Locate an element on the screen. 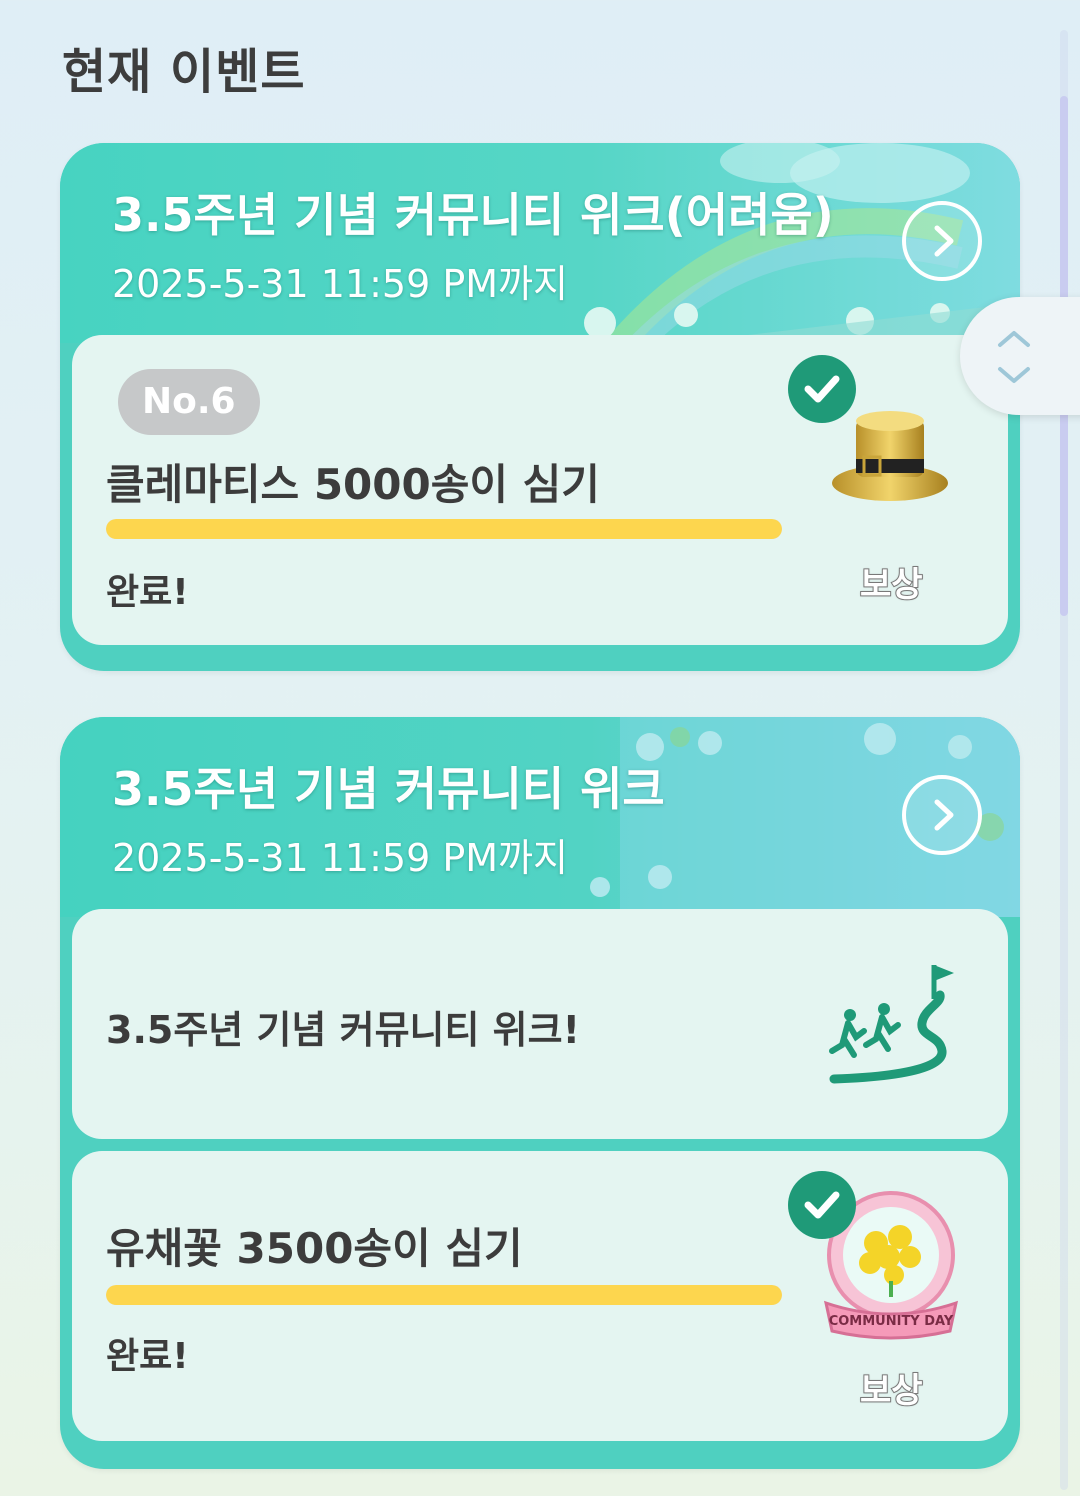 The image size is (1080, 1496). gold-top-hat-icon is located at coordinates (890, 456).